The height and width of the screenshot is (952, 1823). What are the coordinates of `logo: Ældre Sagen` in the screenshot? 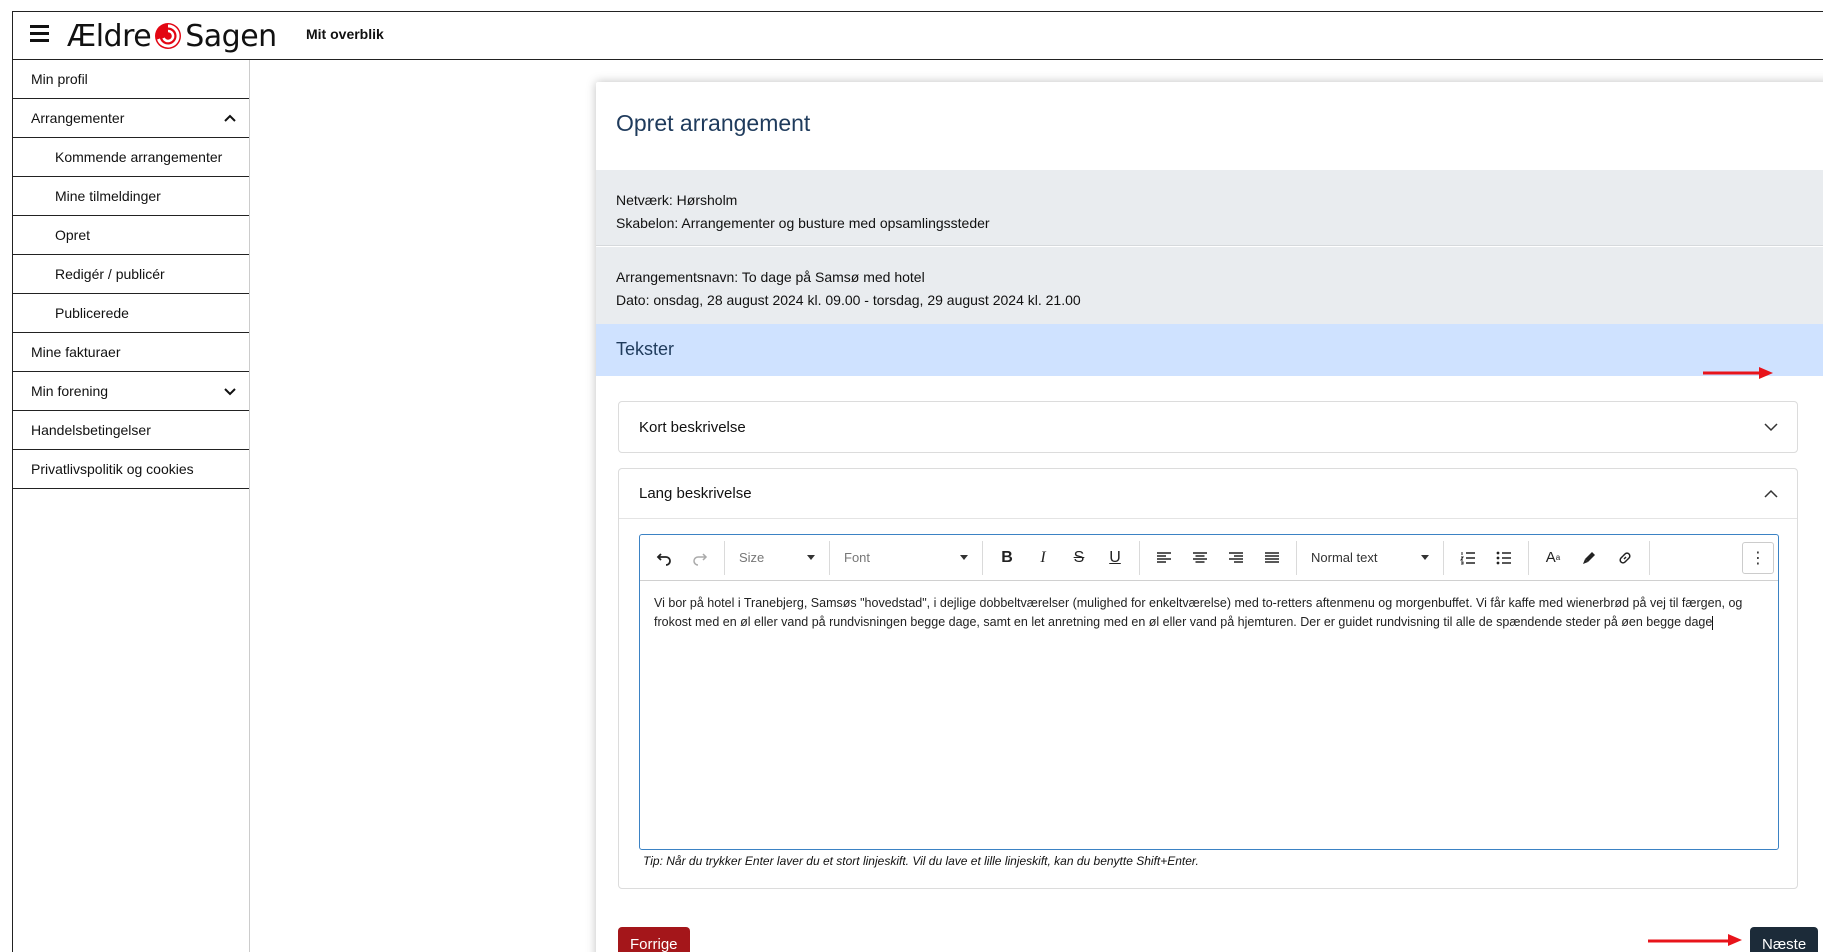 It's located at (172, 36).